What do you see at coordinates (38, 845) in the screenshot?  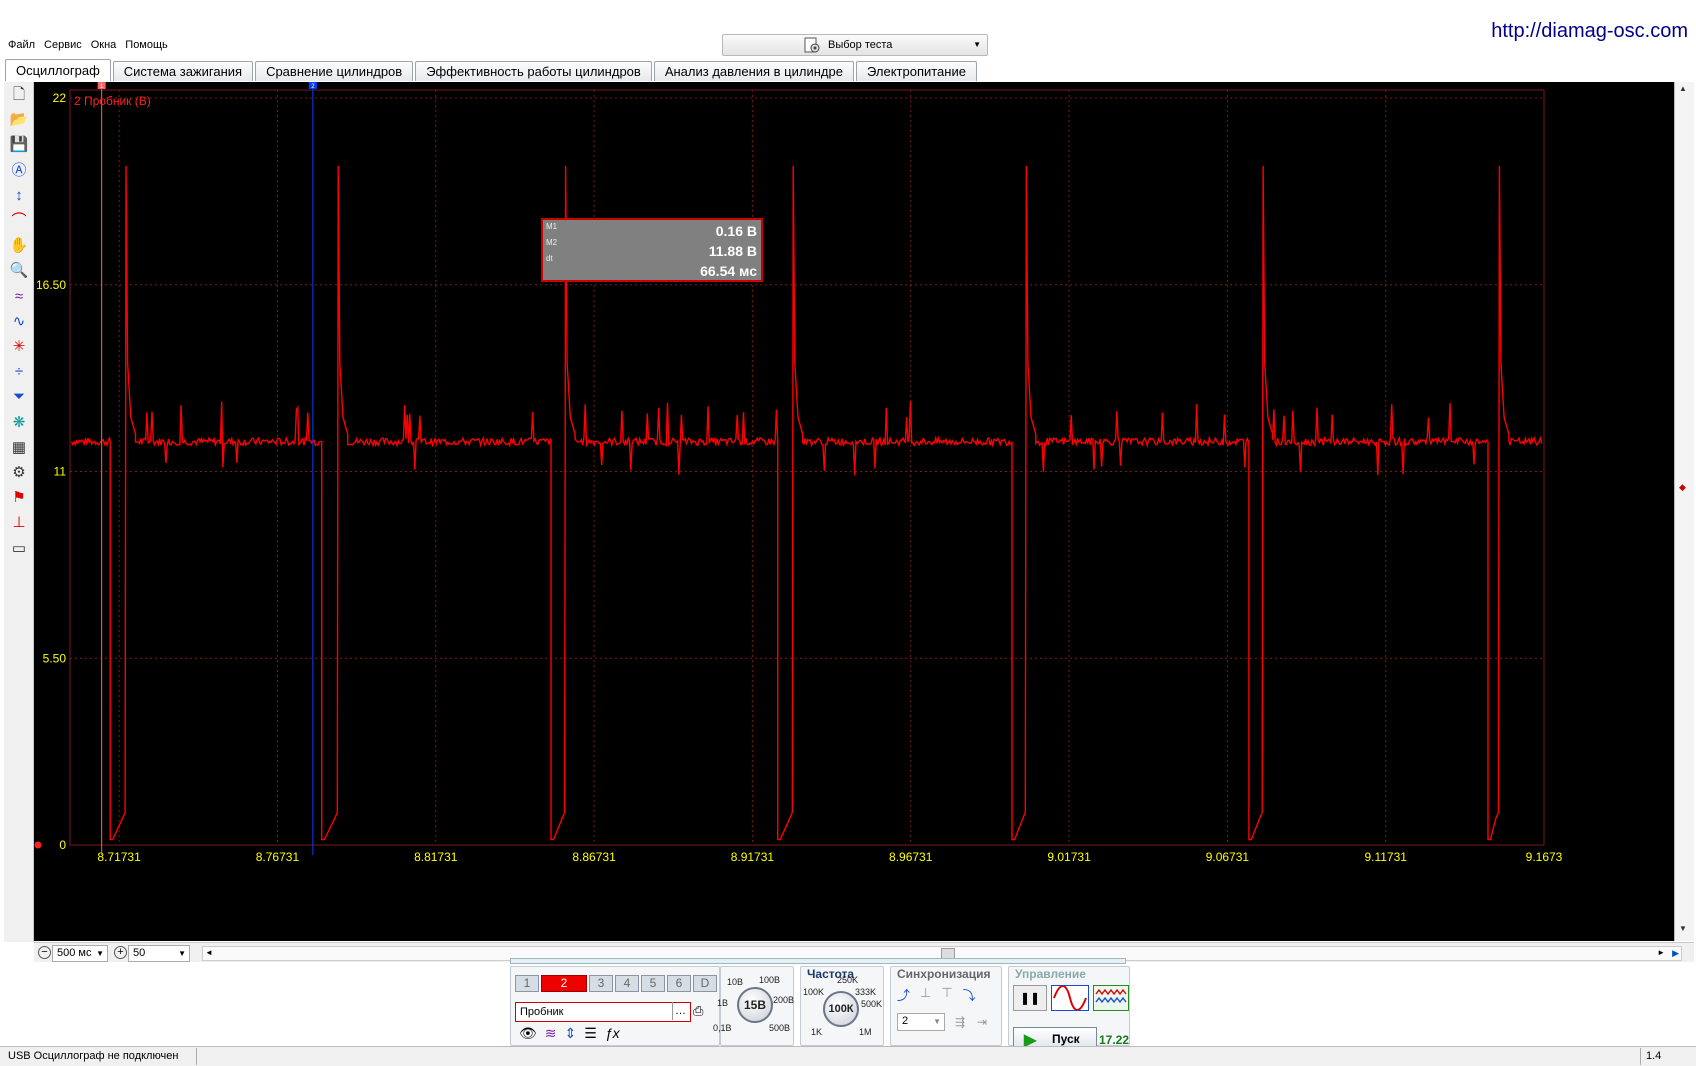 I see `zero-marker-dot` at bounding box center [38, 845].